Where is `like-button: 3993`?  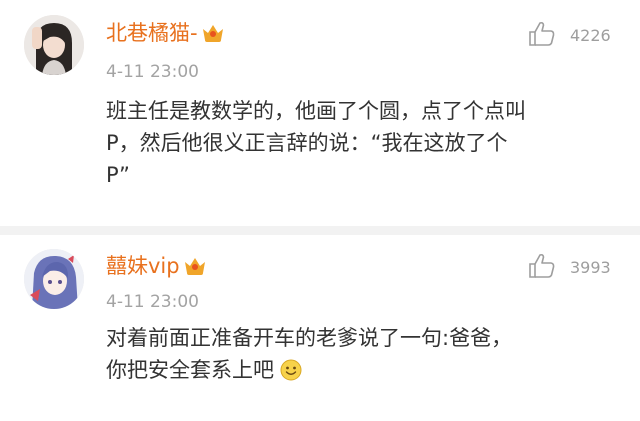 like-button: 3993 is located at coordinates (569, 268).